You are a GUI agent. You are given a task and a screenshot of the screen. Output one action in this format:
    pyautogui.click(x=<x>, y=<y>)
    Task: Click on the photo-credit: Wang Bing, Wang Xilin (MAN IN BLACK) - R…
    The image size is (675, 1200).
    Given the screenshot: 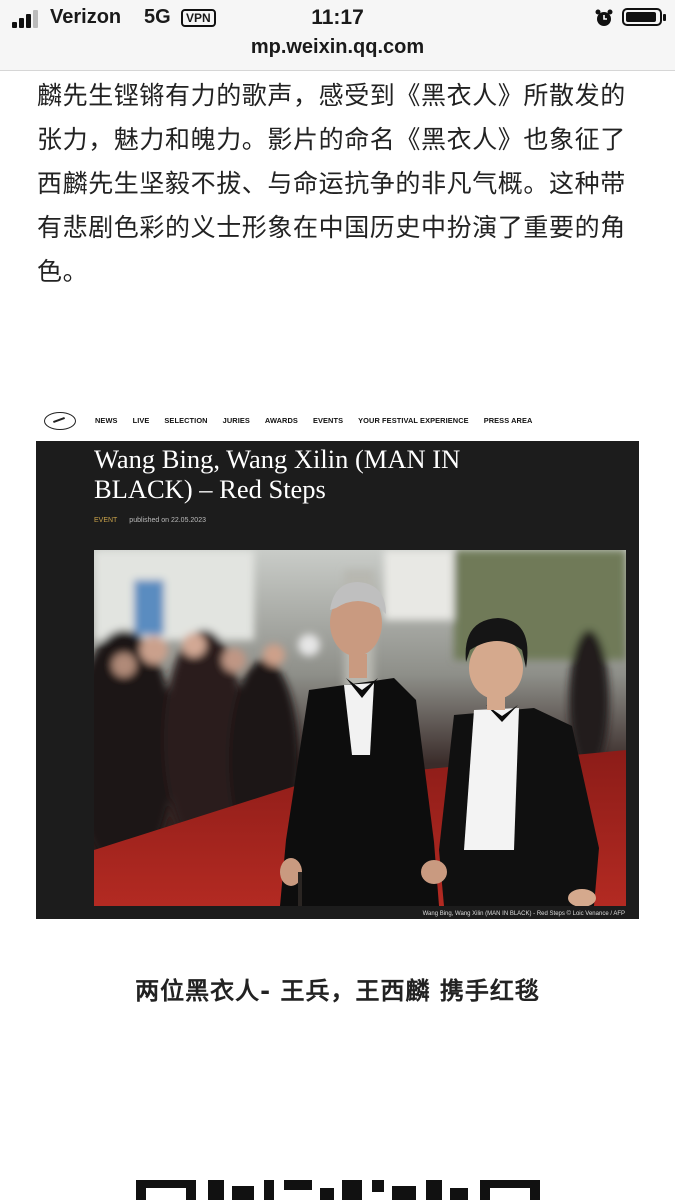 What is the action you would take?
    pyautogui.click(x=523, y=914)
    